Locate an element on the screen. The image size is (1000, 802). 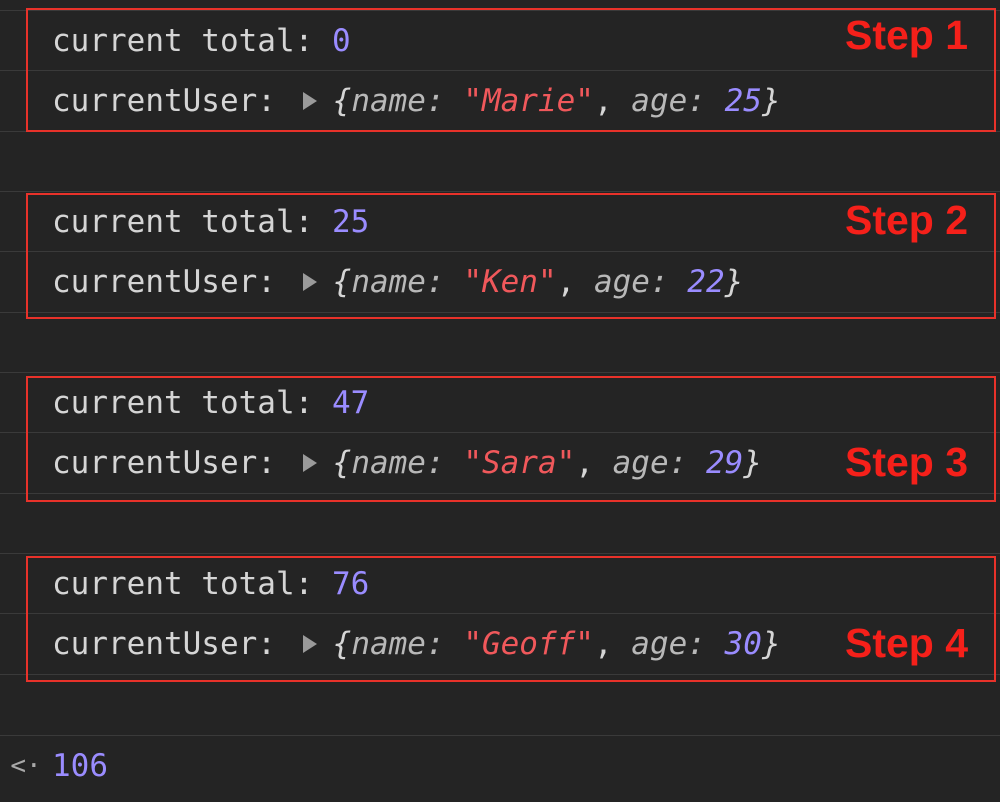
step-label: Step 2 is located at coordinates (907, 220).